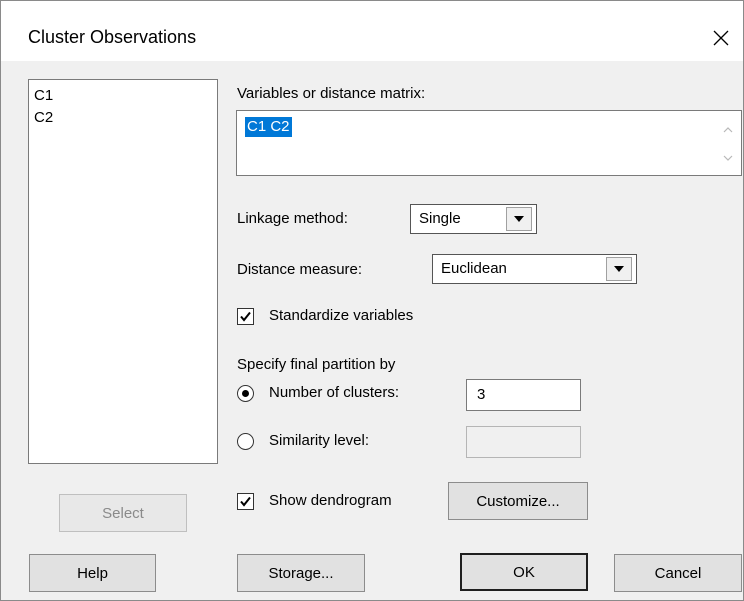 The width and height of the screenshot is (744, 601). Describe the element at coordinates (123, 118) in the screenshot. I see `variable-list-item: C2` at that location.